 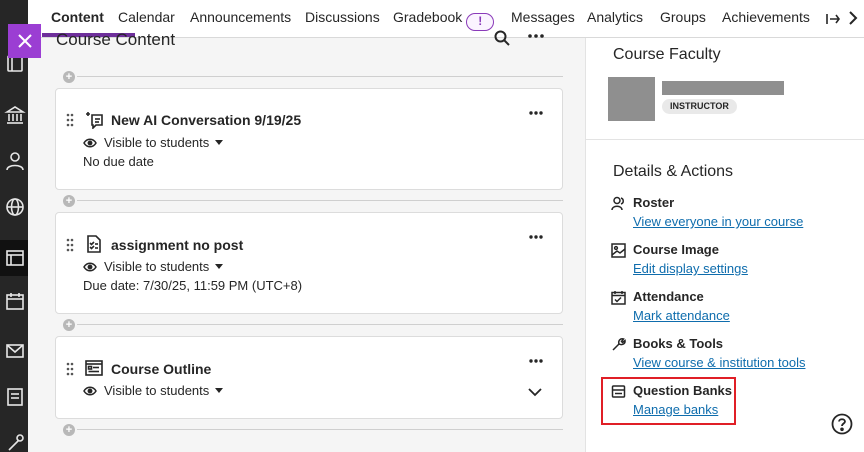 What do you see at coordinates (15, 115) in the screenshot?
I see `institution-icon` at bounding box center [15, 115].